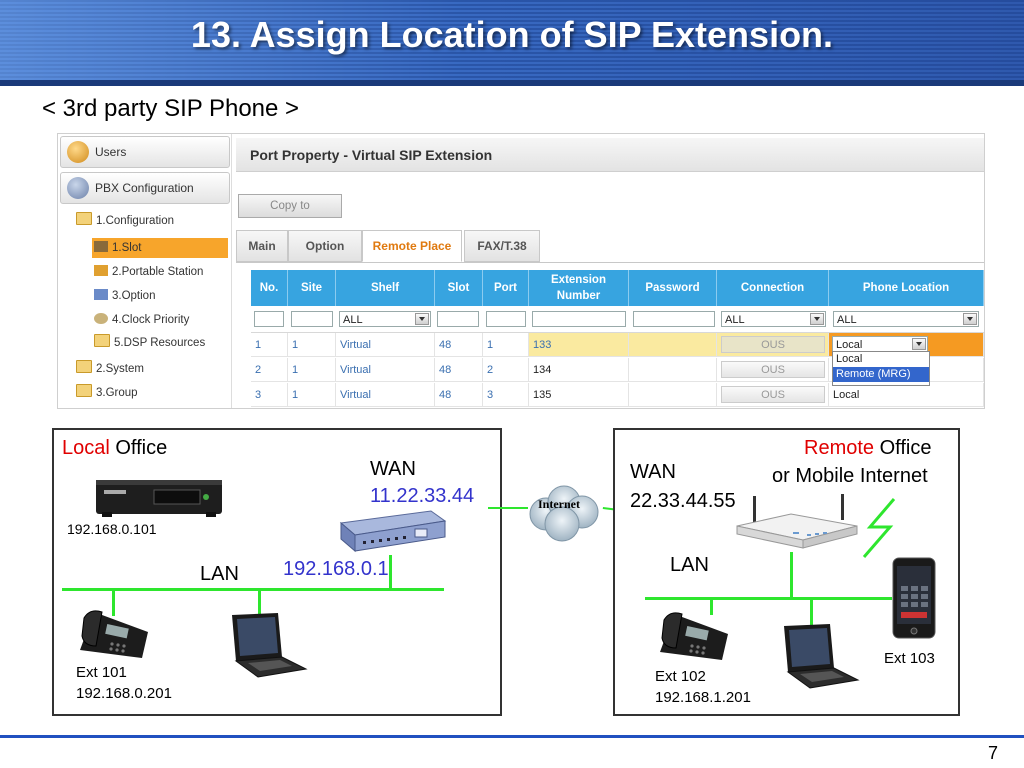 The width and height of the screenshot is (1024, 768). I want to click on folder-icon, so click(84, 390).